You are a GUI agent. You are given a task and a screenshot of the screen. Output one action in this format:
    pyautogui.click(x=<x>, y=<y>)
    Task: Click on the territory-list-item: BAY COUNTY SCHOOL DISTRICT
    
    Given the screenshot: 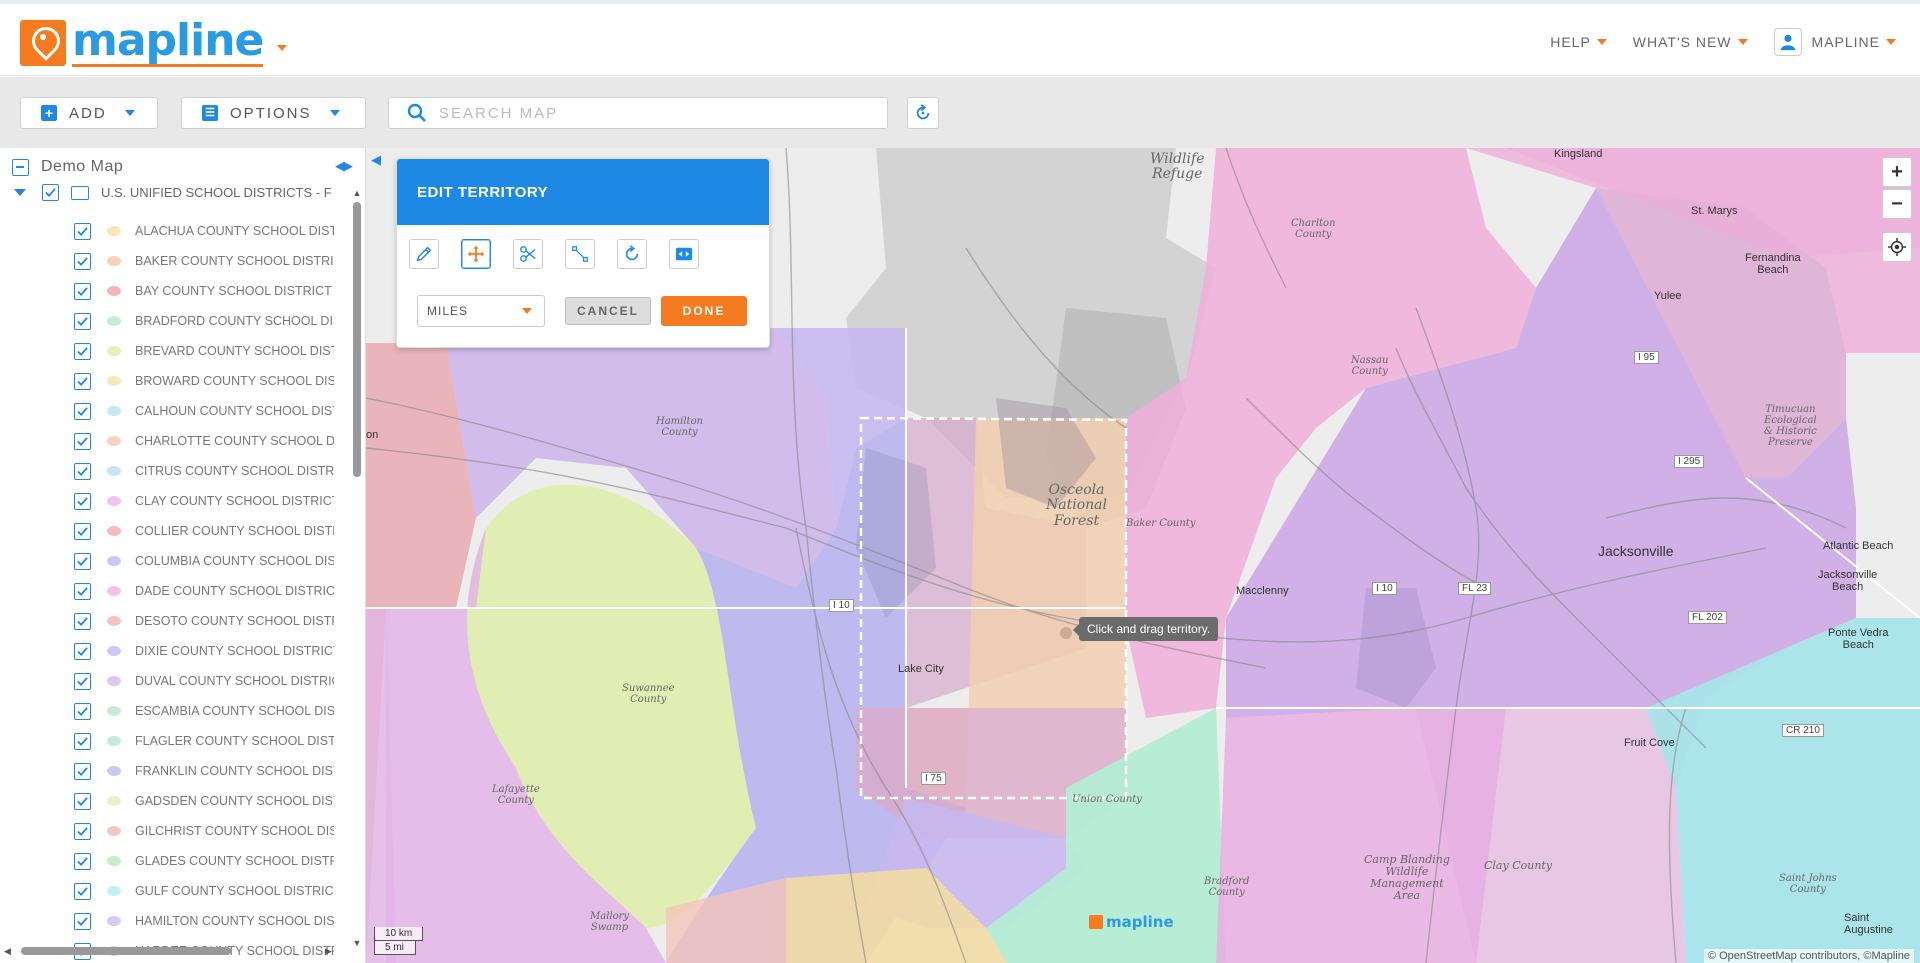 What is the action you would take?
    pyautogui.click(x=204, y=291)
    